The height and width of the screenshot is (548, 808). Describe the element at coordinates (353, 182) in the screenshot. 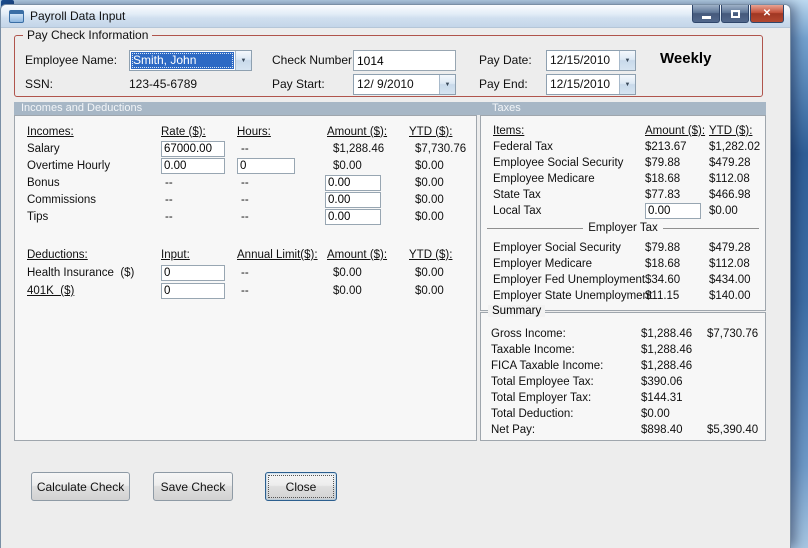

I see `bonus-amount-input` at that location.